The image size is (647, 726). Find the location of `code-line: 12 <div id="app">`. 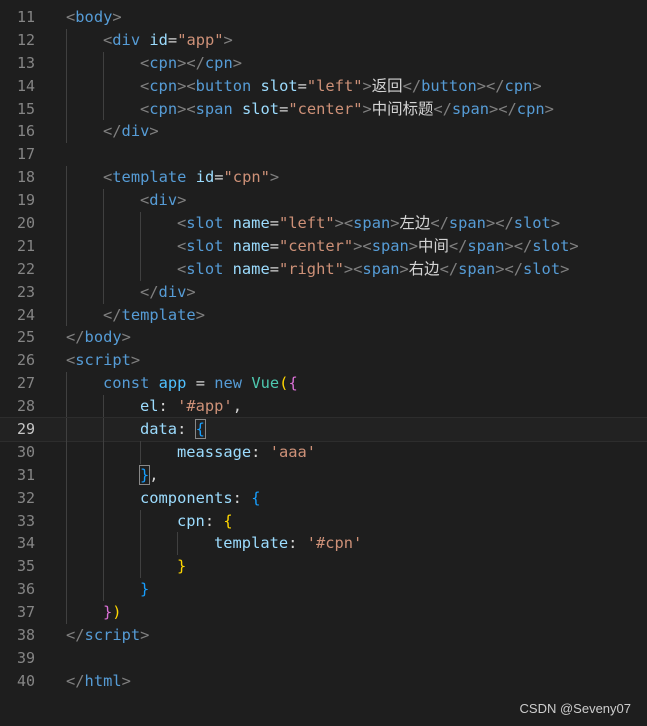

code-line: 12 <div id="app"> is located at coordinates (323, 40).